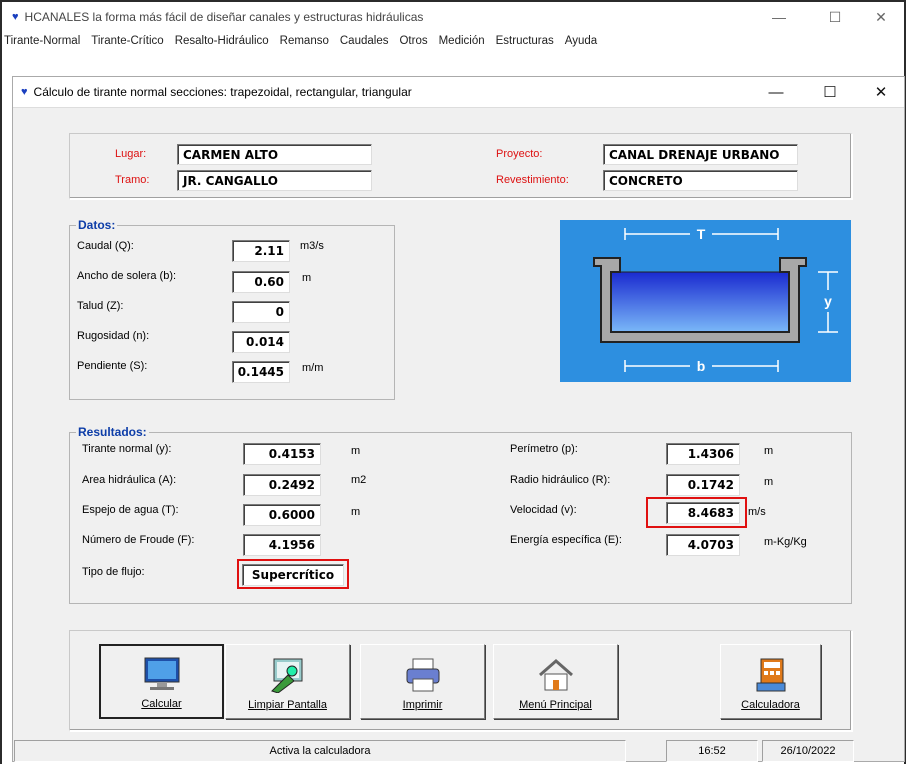 This screenshot has height=764, width=910. I want to click on imprimir-button: Imprimir, so click(422, 681).